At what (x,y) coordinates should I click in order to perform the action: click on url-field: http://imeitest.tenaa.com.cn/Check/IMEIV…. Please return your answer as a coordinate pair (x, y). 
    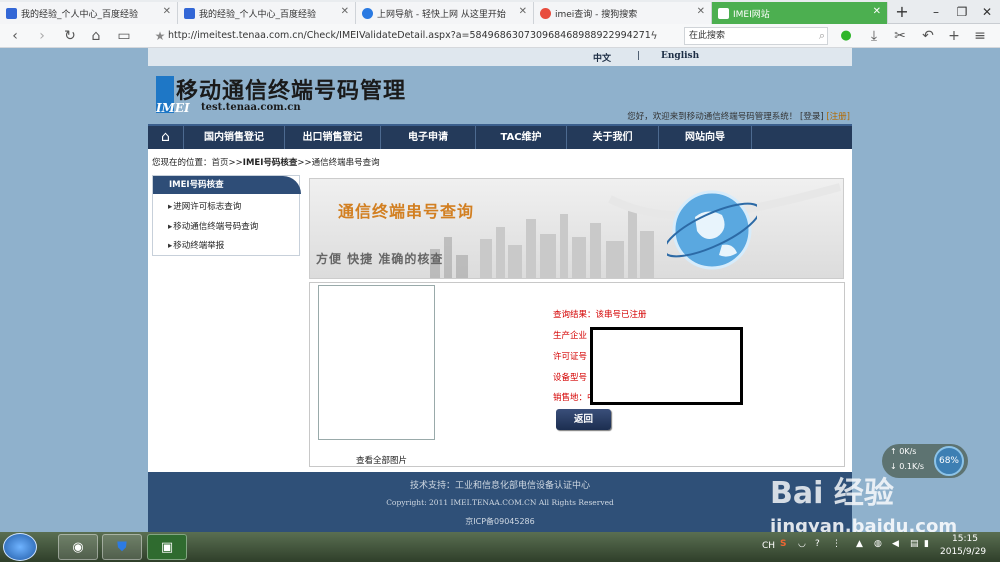
    Looking at the image, I should click on (423, 36).